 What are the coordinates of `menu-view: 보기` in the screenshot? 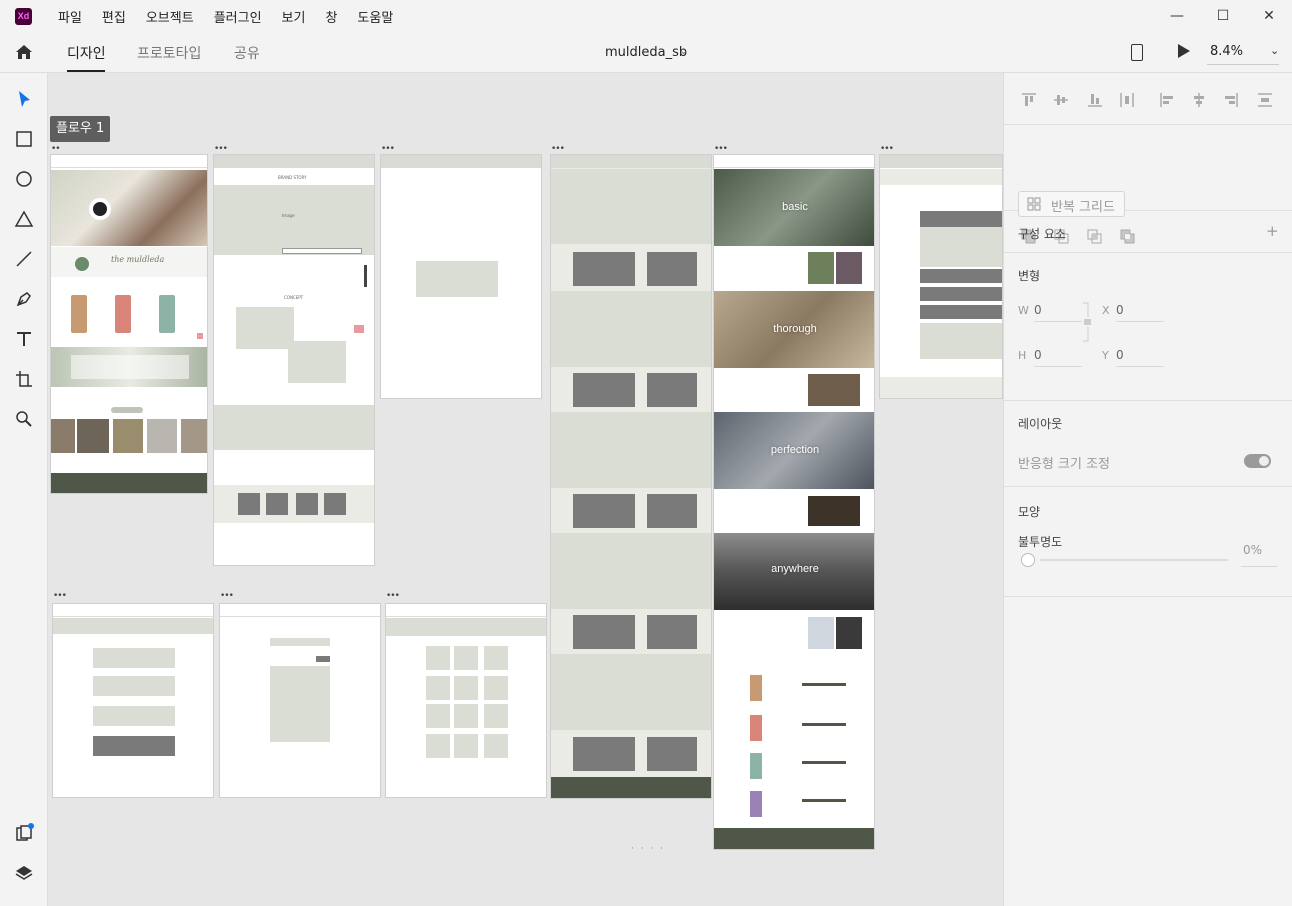 It's located at (294, 16).